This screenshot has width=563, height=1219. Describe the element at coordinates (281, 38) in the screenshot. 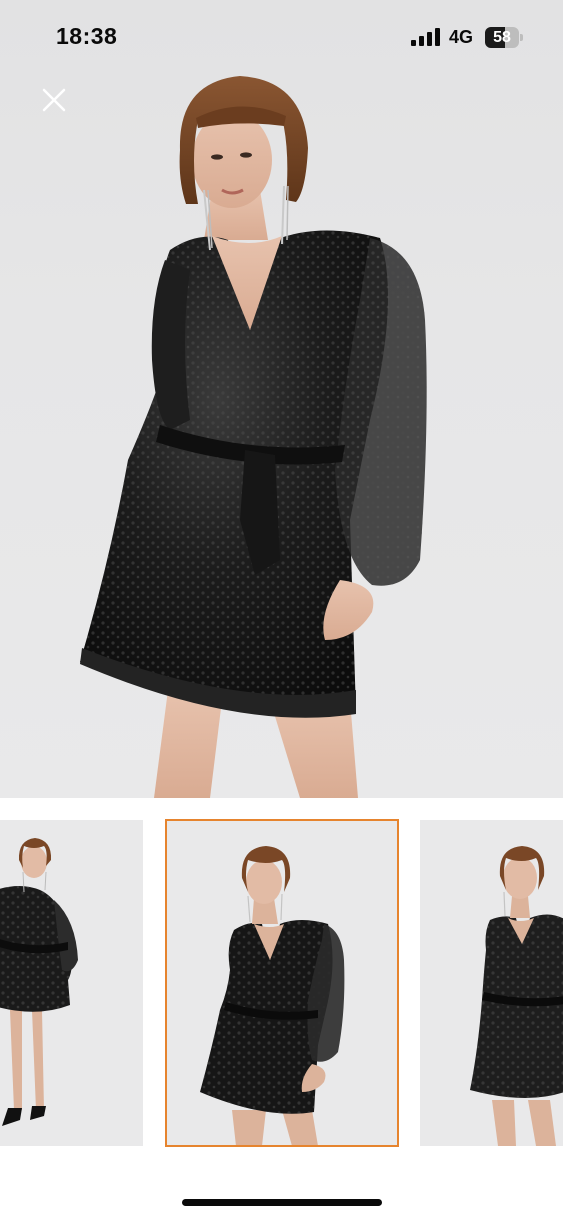

I see `status-bar: 18:38 4G 58` at that location.